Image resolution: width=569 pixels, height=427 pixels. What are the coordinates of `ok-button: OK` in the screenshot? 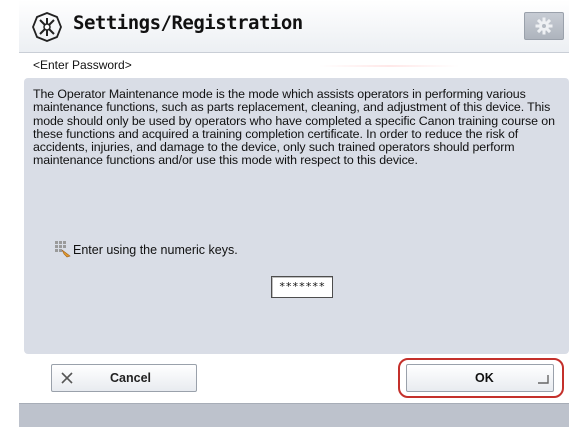 It's located at (480, 378).